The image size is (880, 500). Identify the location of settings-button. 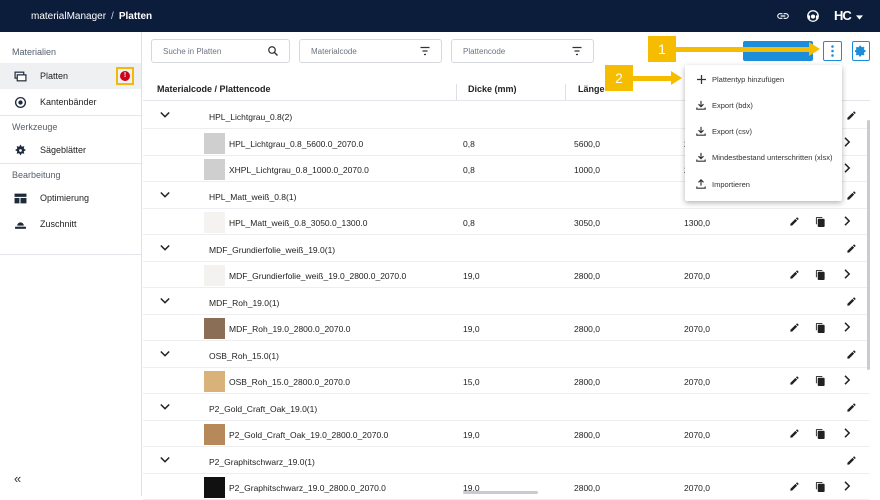
(861, 51).